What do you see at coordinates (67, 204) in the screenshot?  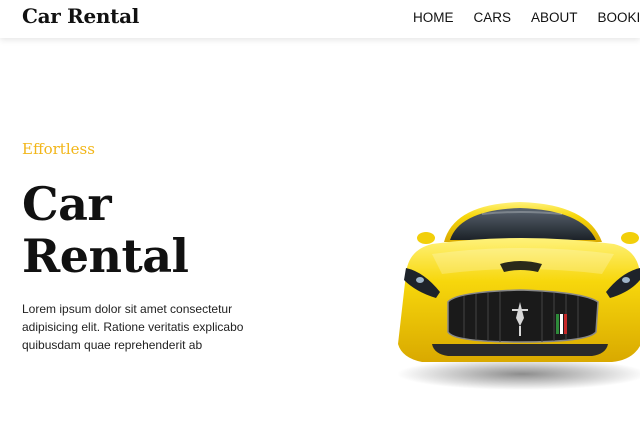 I see `hero-title-line-1: Car` at bounding box center [67, 204].